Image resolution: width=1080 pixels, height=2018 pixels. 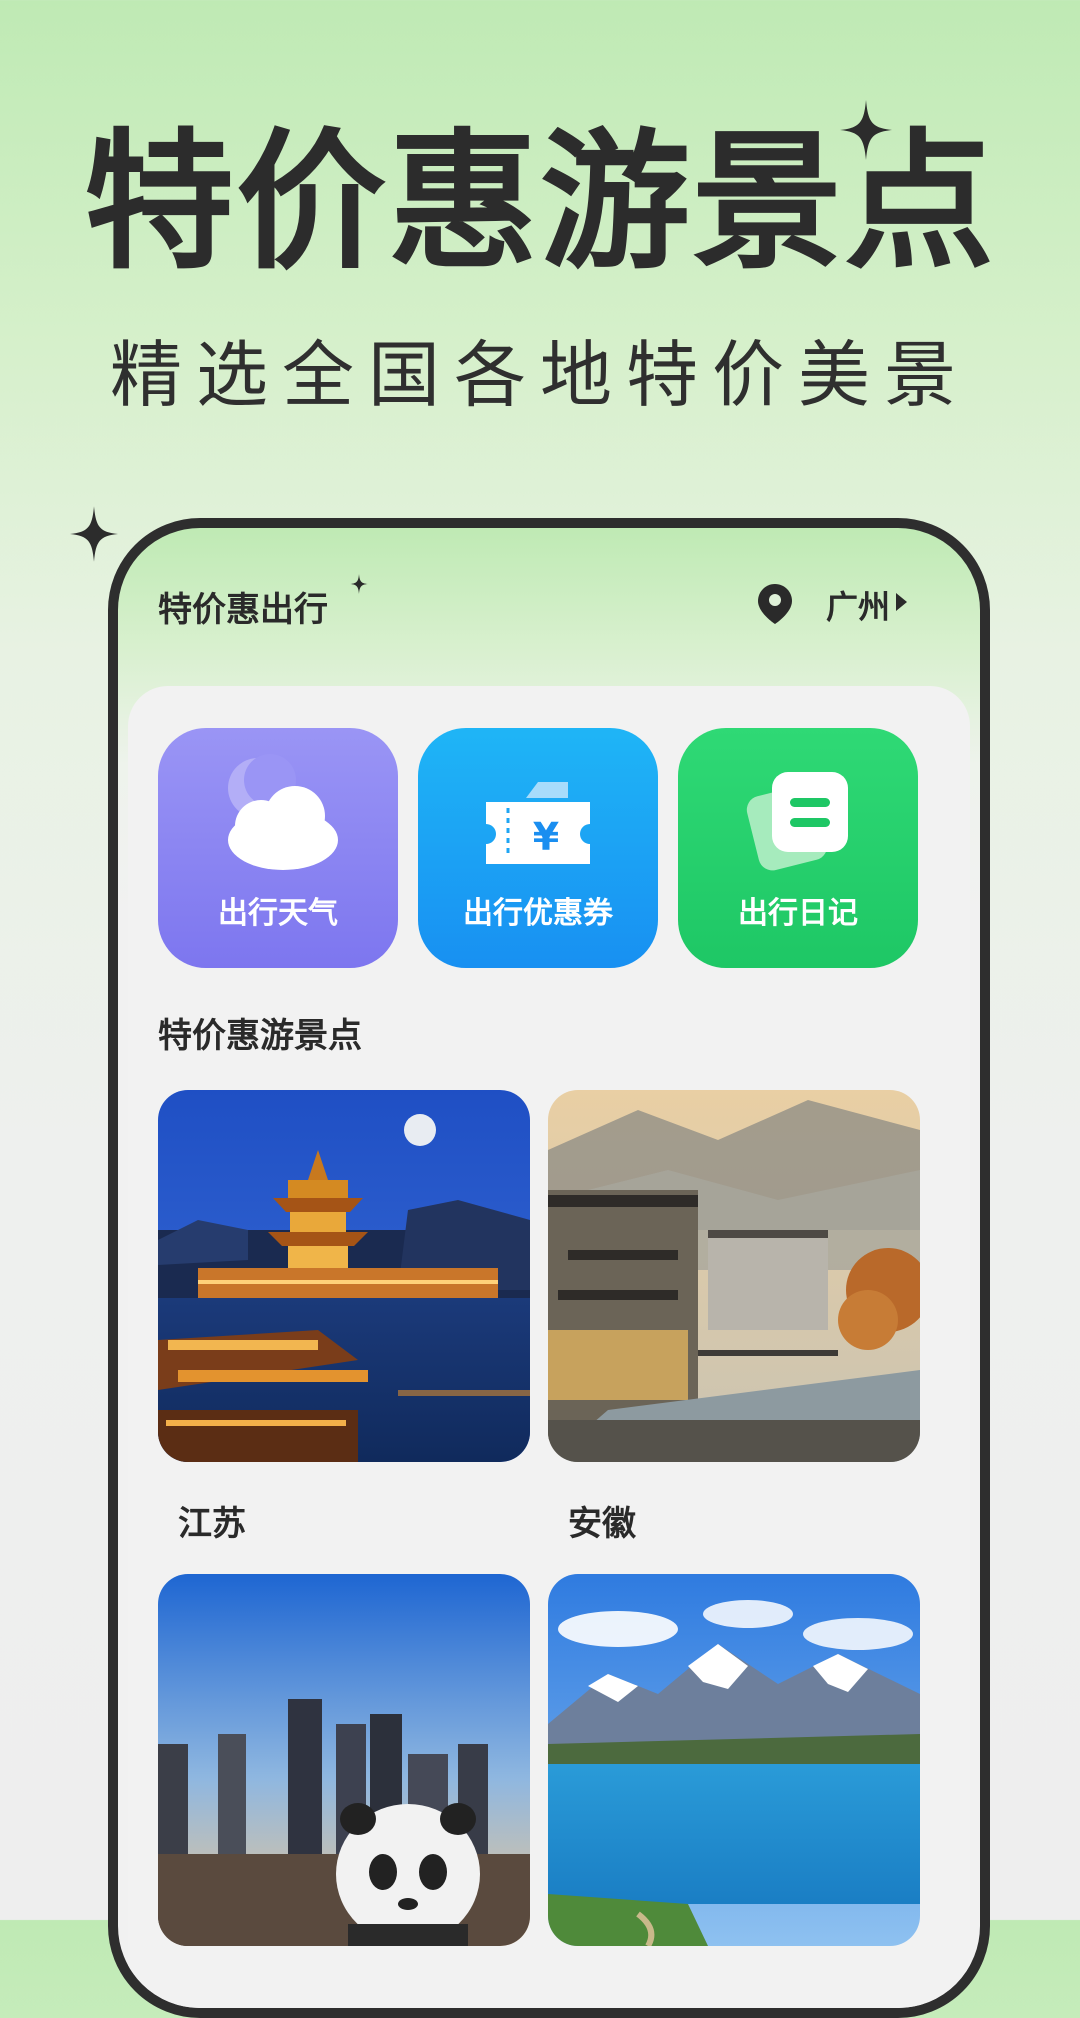 I want to click on misty-village-image, so click(x=734, y=1276).